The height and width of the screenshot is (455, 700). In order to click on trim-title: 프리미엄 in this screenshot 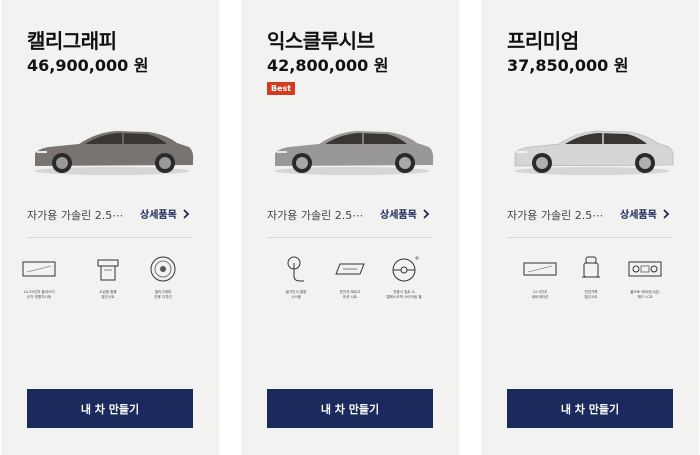, I will do `click(543, 41)`.